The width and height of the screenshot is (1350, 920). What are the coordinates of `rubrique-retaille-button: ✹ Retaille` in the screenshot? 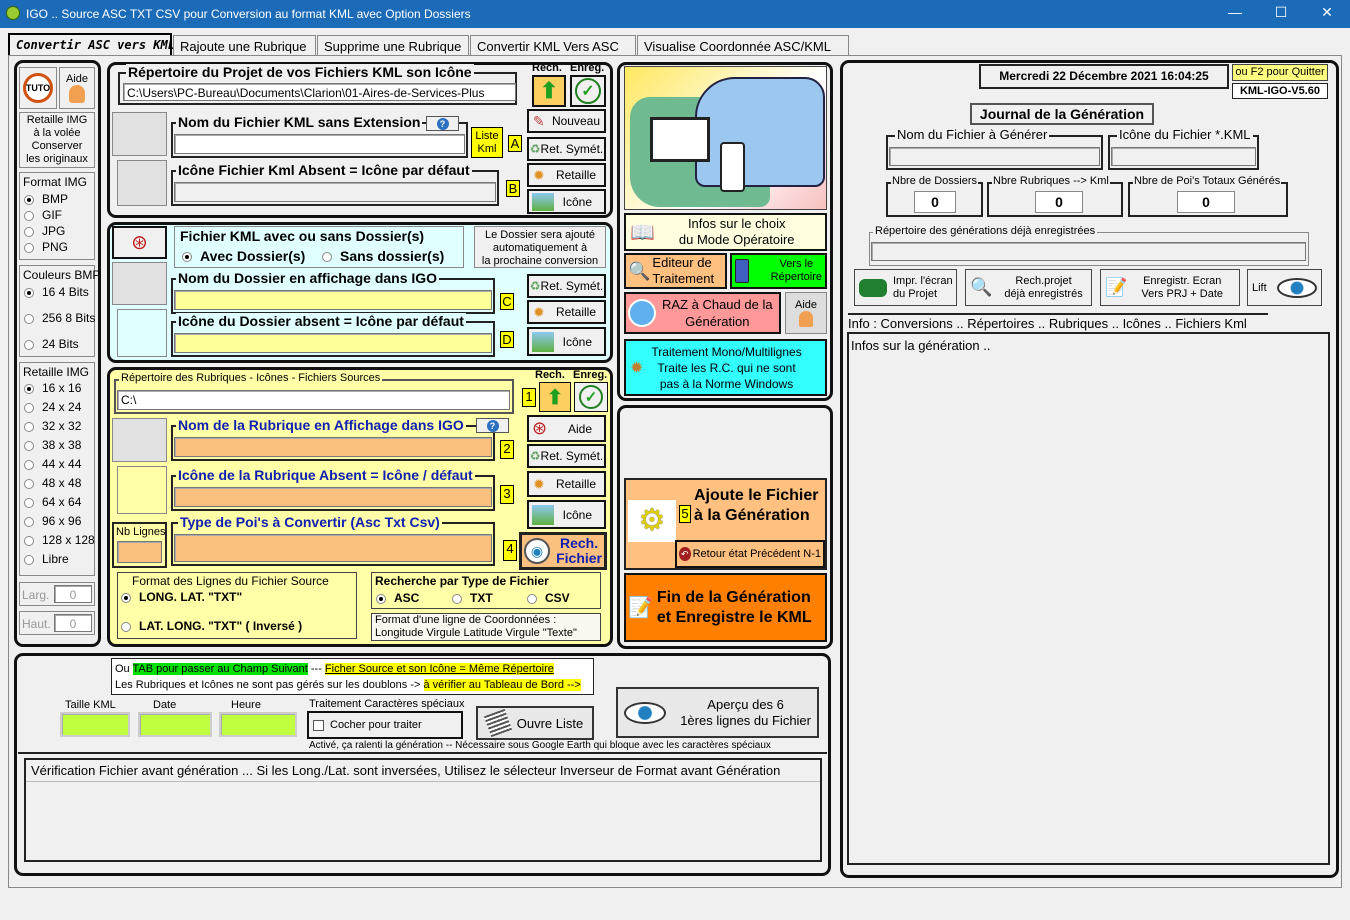 It's located at (566, 484).